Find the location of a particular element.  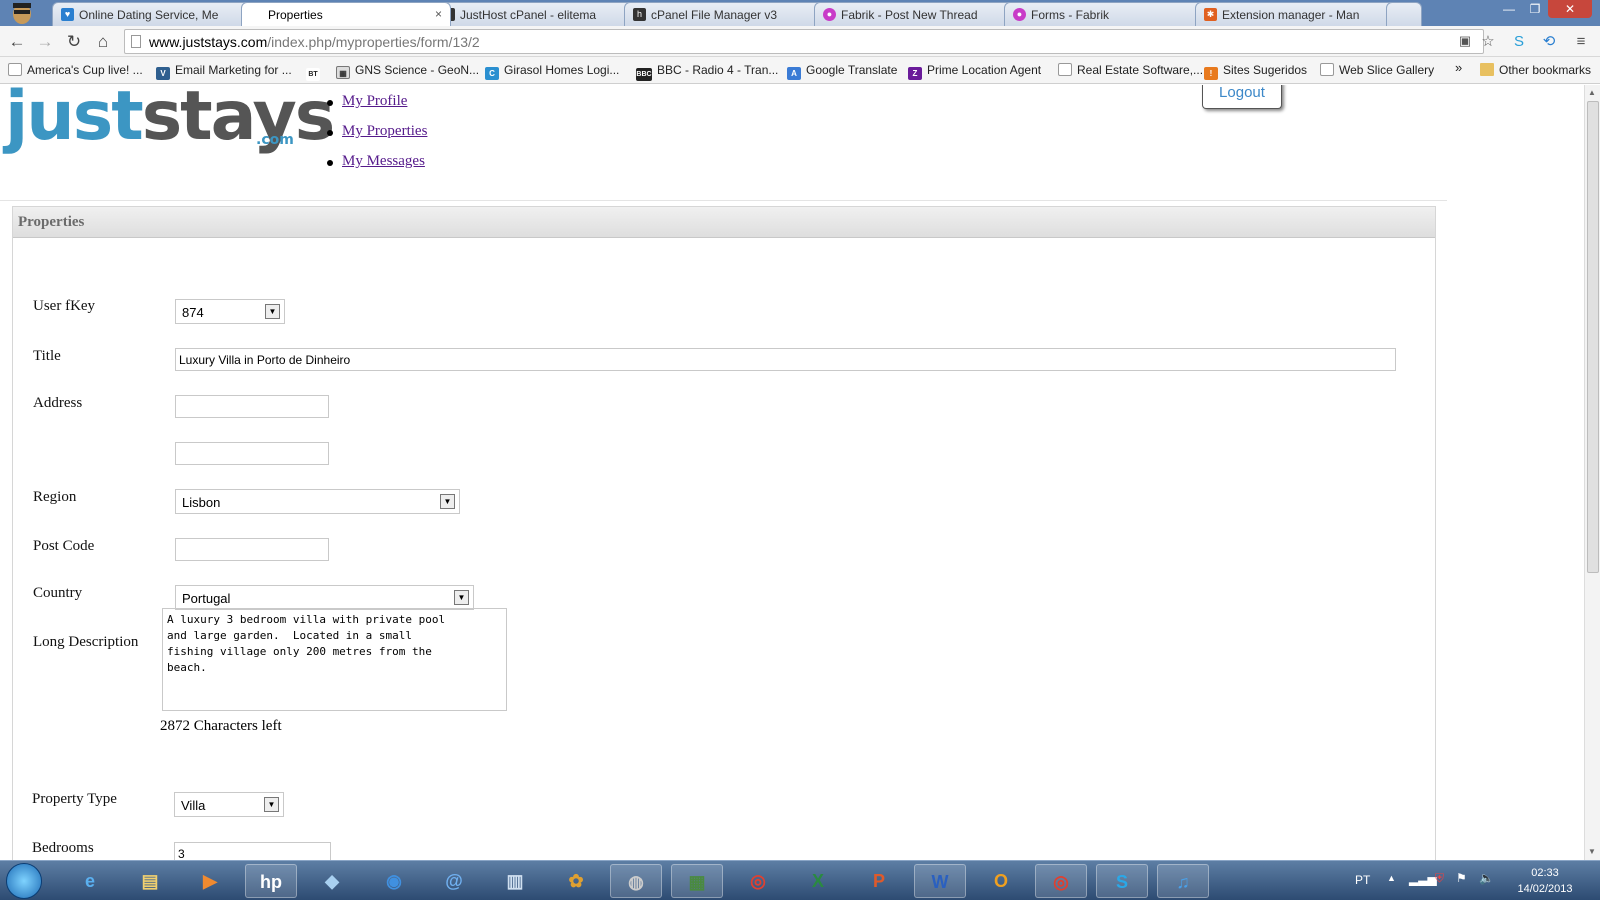

property-type-label: Property Type is located at coordinates (74, 799).